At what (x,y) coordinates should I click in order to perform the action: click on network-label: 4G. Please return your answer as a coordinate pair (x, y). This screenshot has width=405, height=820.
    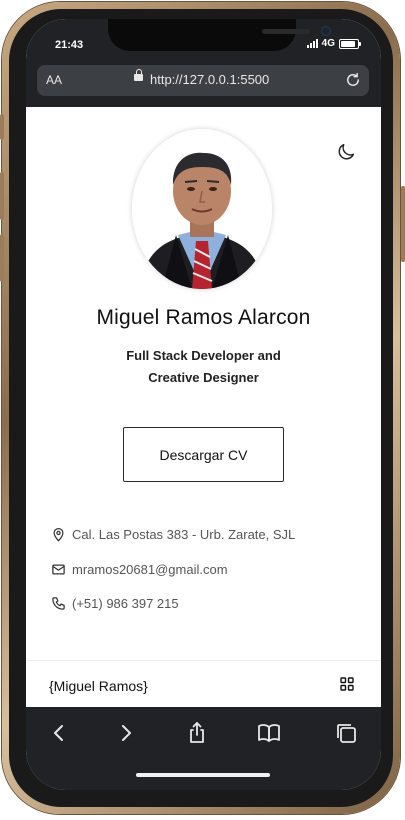
    Looking at the image, I should click on (328, 43).